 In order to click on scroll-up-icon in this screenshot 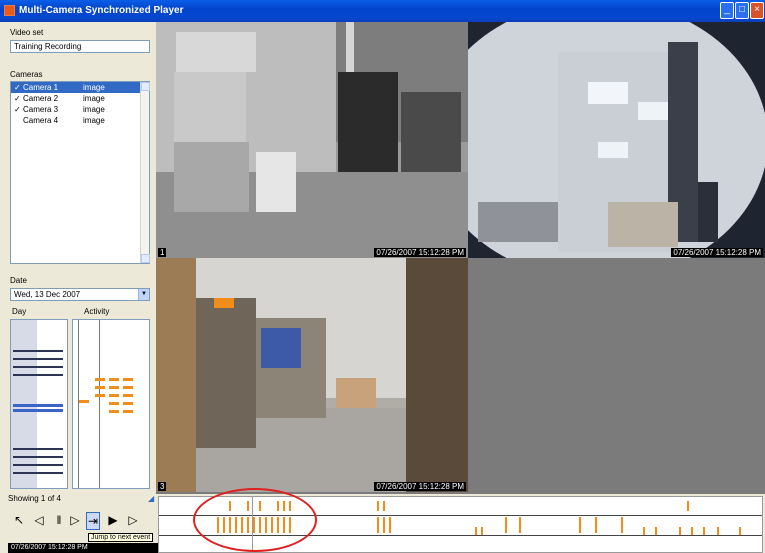, I will do `click(145, 86)`.